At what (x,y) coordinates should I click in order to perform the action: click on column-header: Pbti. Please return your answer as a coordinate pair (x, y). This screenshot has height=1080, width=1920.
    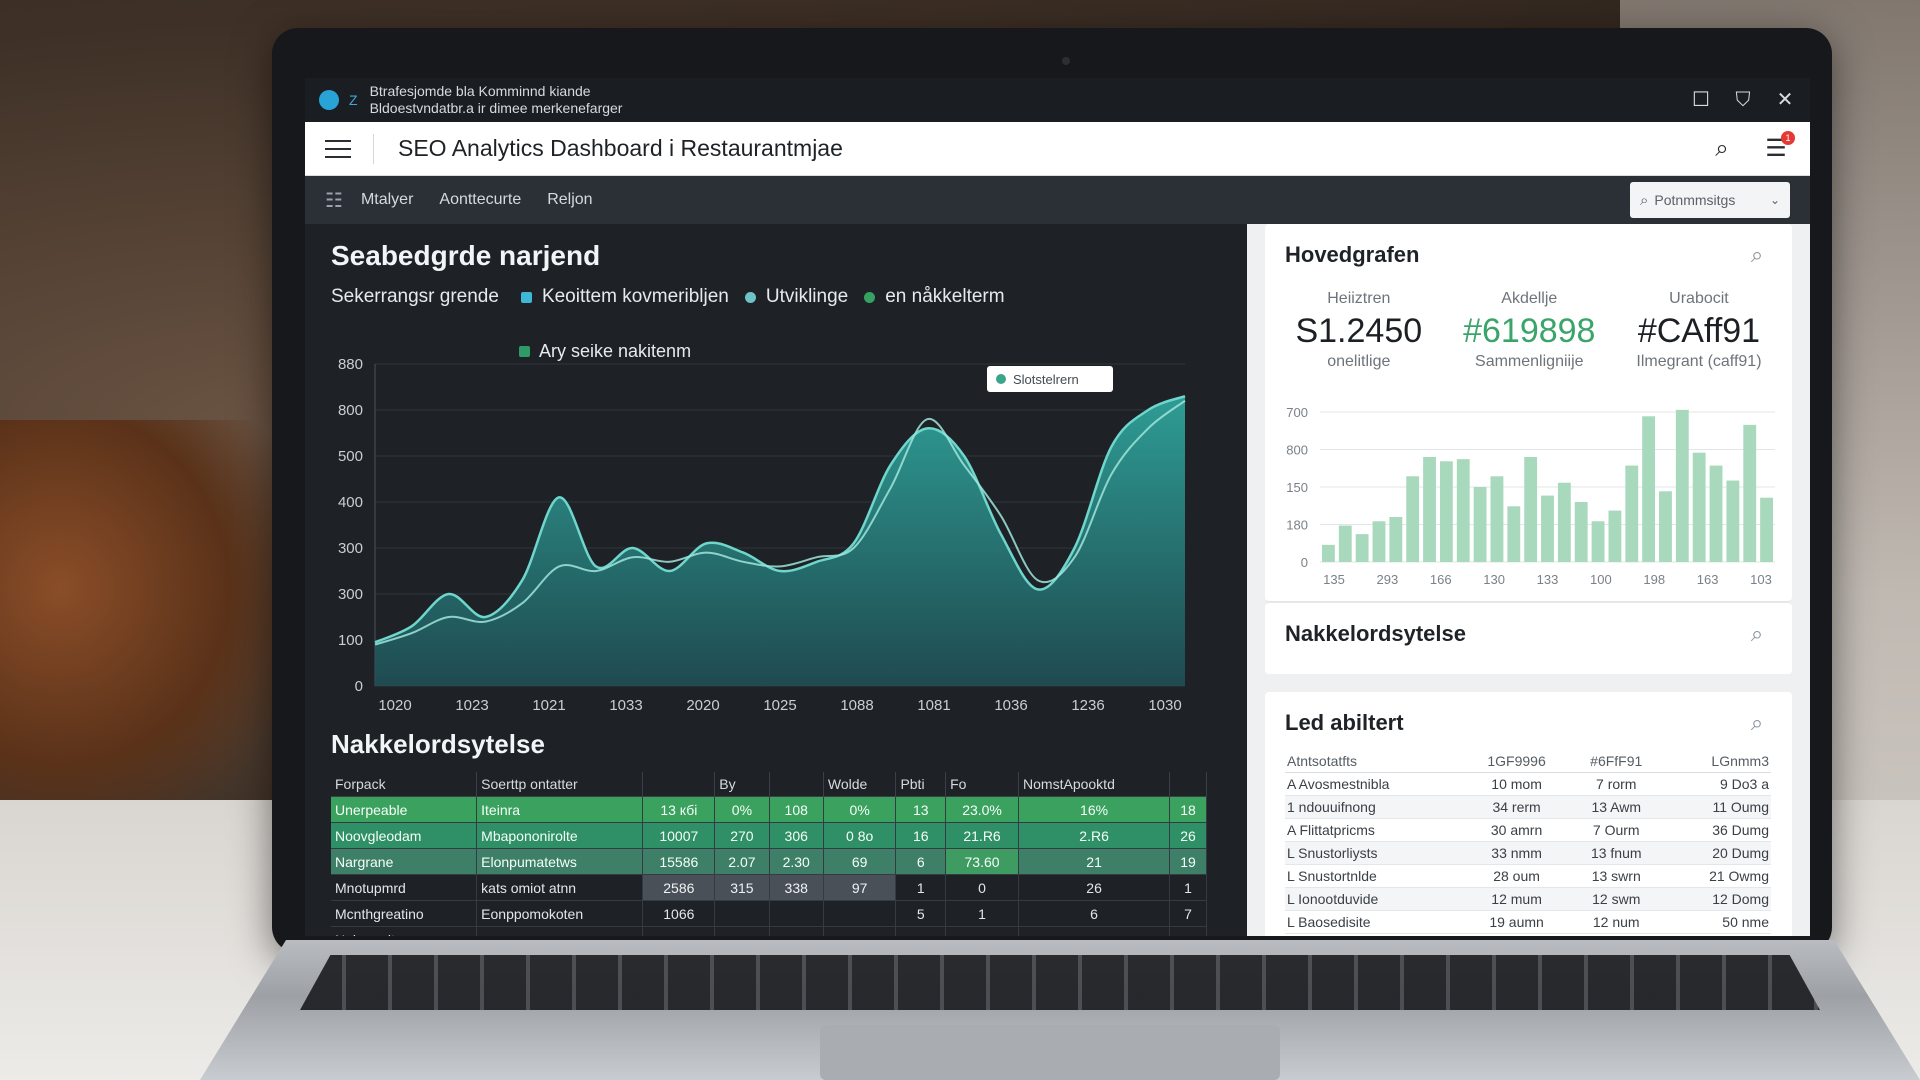
    Looking at the image, I should click on (921, 784).